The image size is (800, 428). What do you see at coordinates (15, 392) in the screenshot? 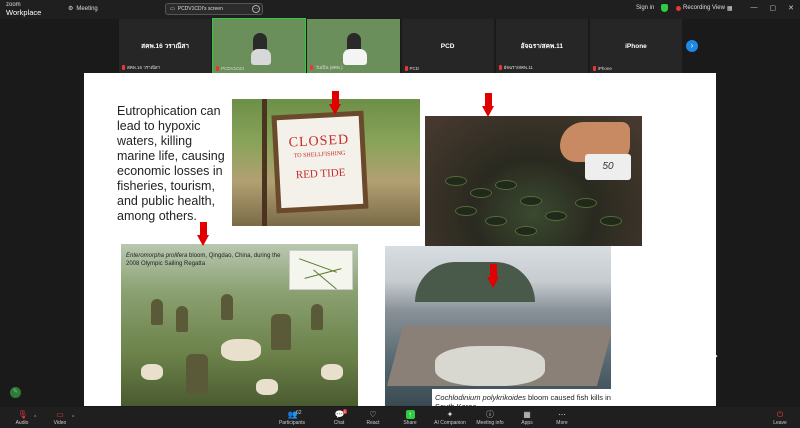
I see `minimized-companion-icon: ✎` at bounding box center [15, 392].